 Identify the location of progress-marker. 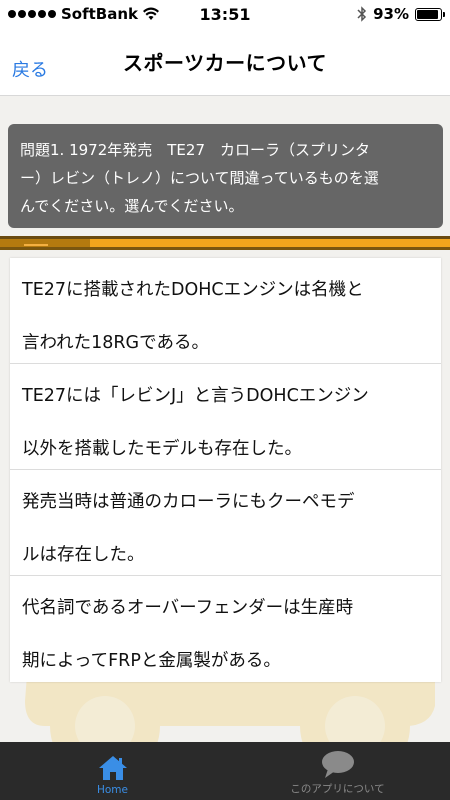
(36, 245).